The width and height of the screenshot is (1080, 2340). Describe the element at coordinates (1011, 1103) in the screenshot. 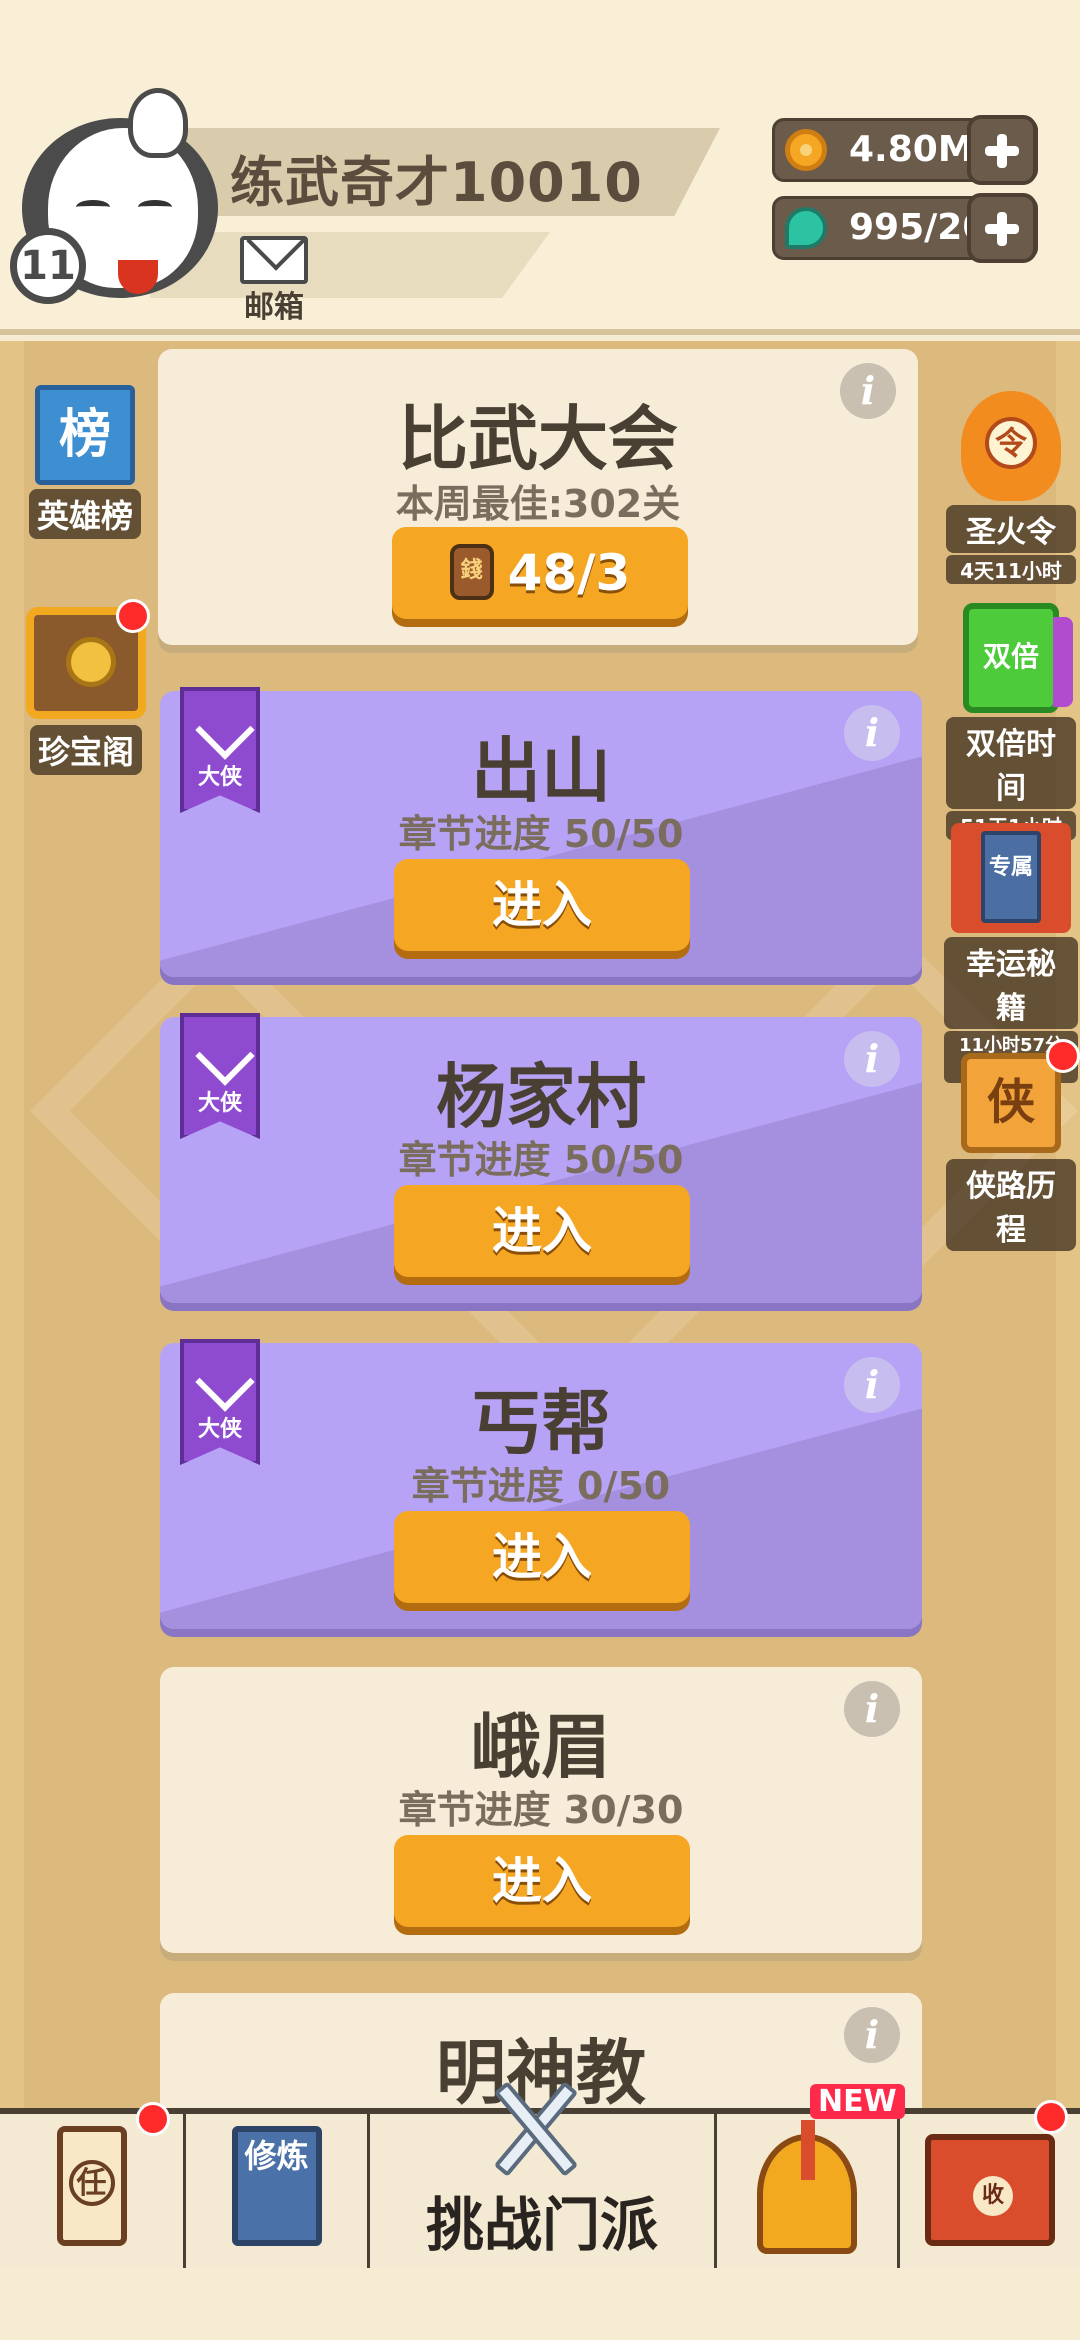

I see `hero-plaque-icon: 侠` at that location.